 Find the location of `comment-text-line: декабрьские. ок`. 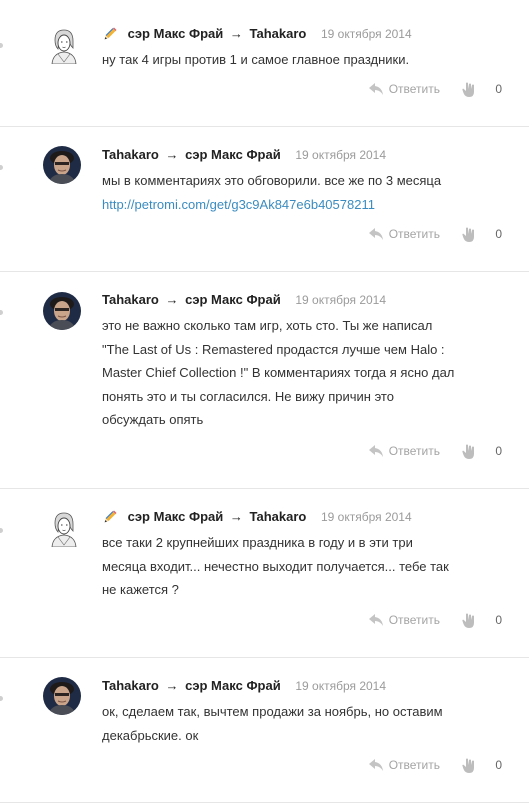

comment-text-line: декабрьские. ок is located at coordinates (150, 735).